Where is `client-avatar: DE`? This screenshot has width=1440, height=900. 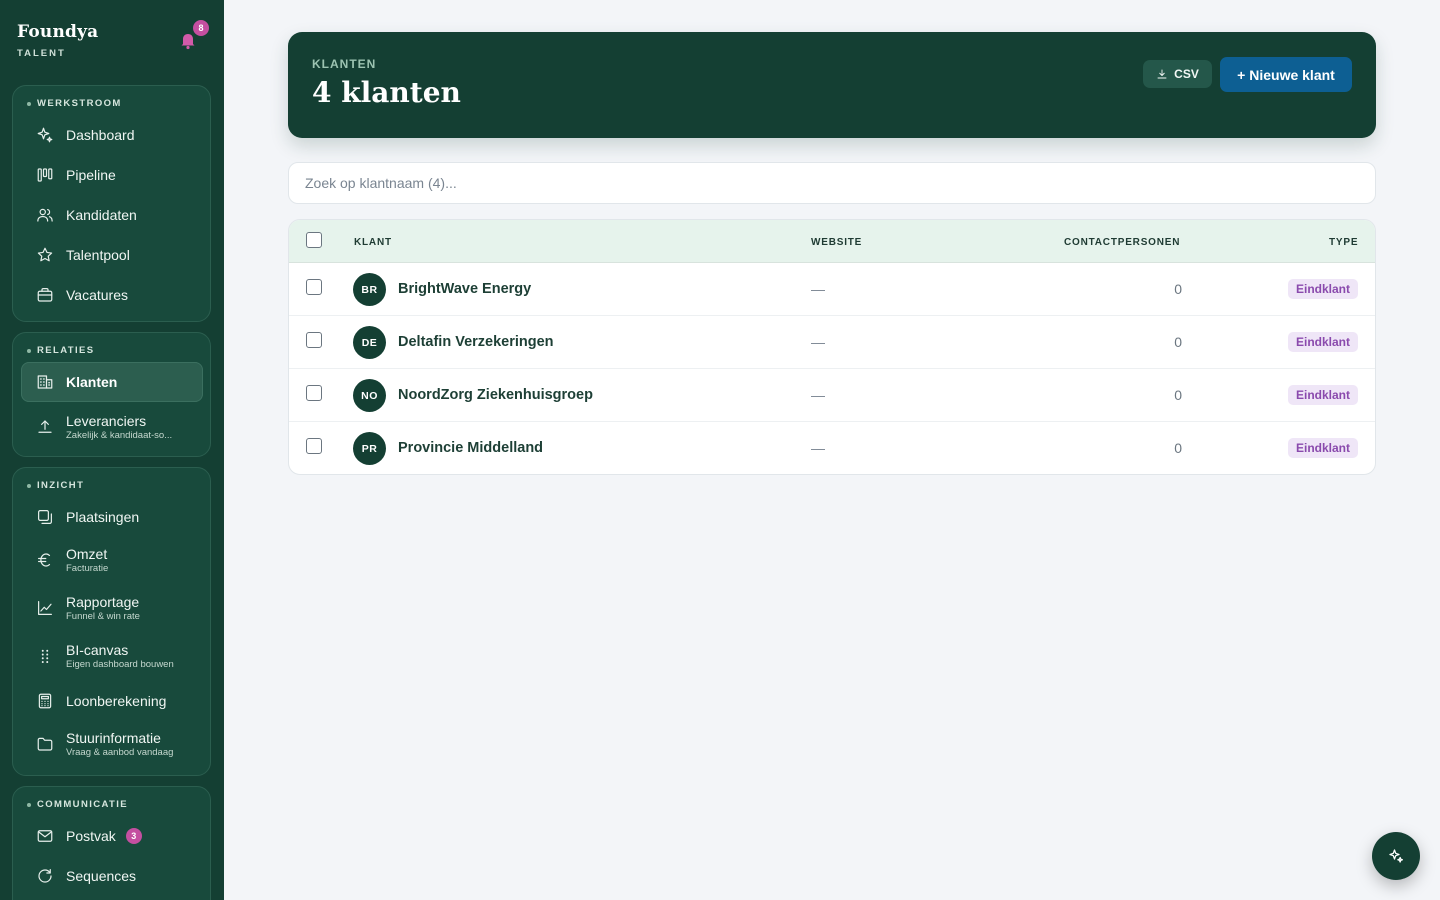 client-avatar: DE is located at coordinates (369, 342).